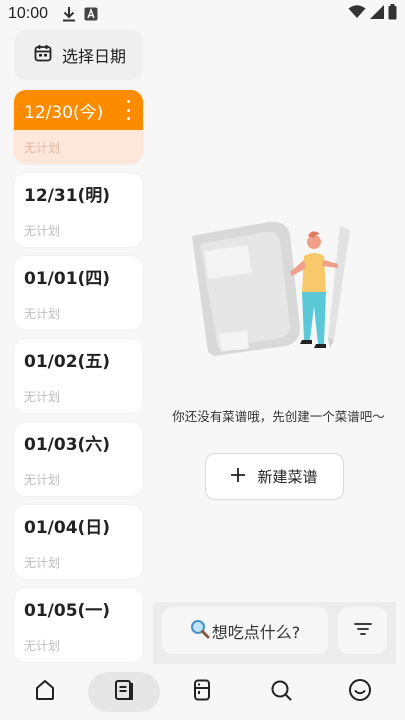  I want to click on nav-recipes, so click(123, 692).